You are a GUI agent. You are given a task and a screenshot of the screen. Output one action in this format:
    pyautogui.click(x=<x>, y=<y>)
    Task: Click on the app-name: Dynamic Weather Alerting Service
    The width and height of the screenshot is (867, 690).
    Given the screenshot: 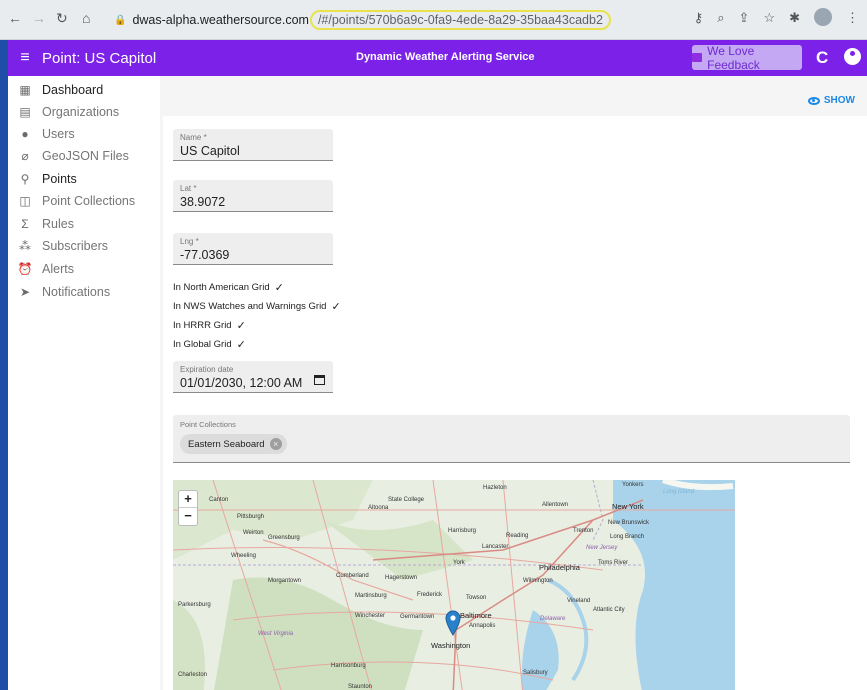 What is the action you would take?
    pyautogui.click(x=445, y=57)
    